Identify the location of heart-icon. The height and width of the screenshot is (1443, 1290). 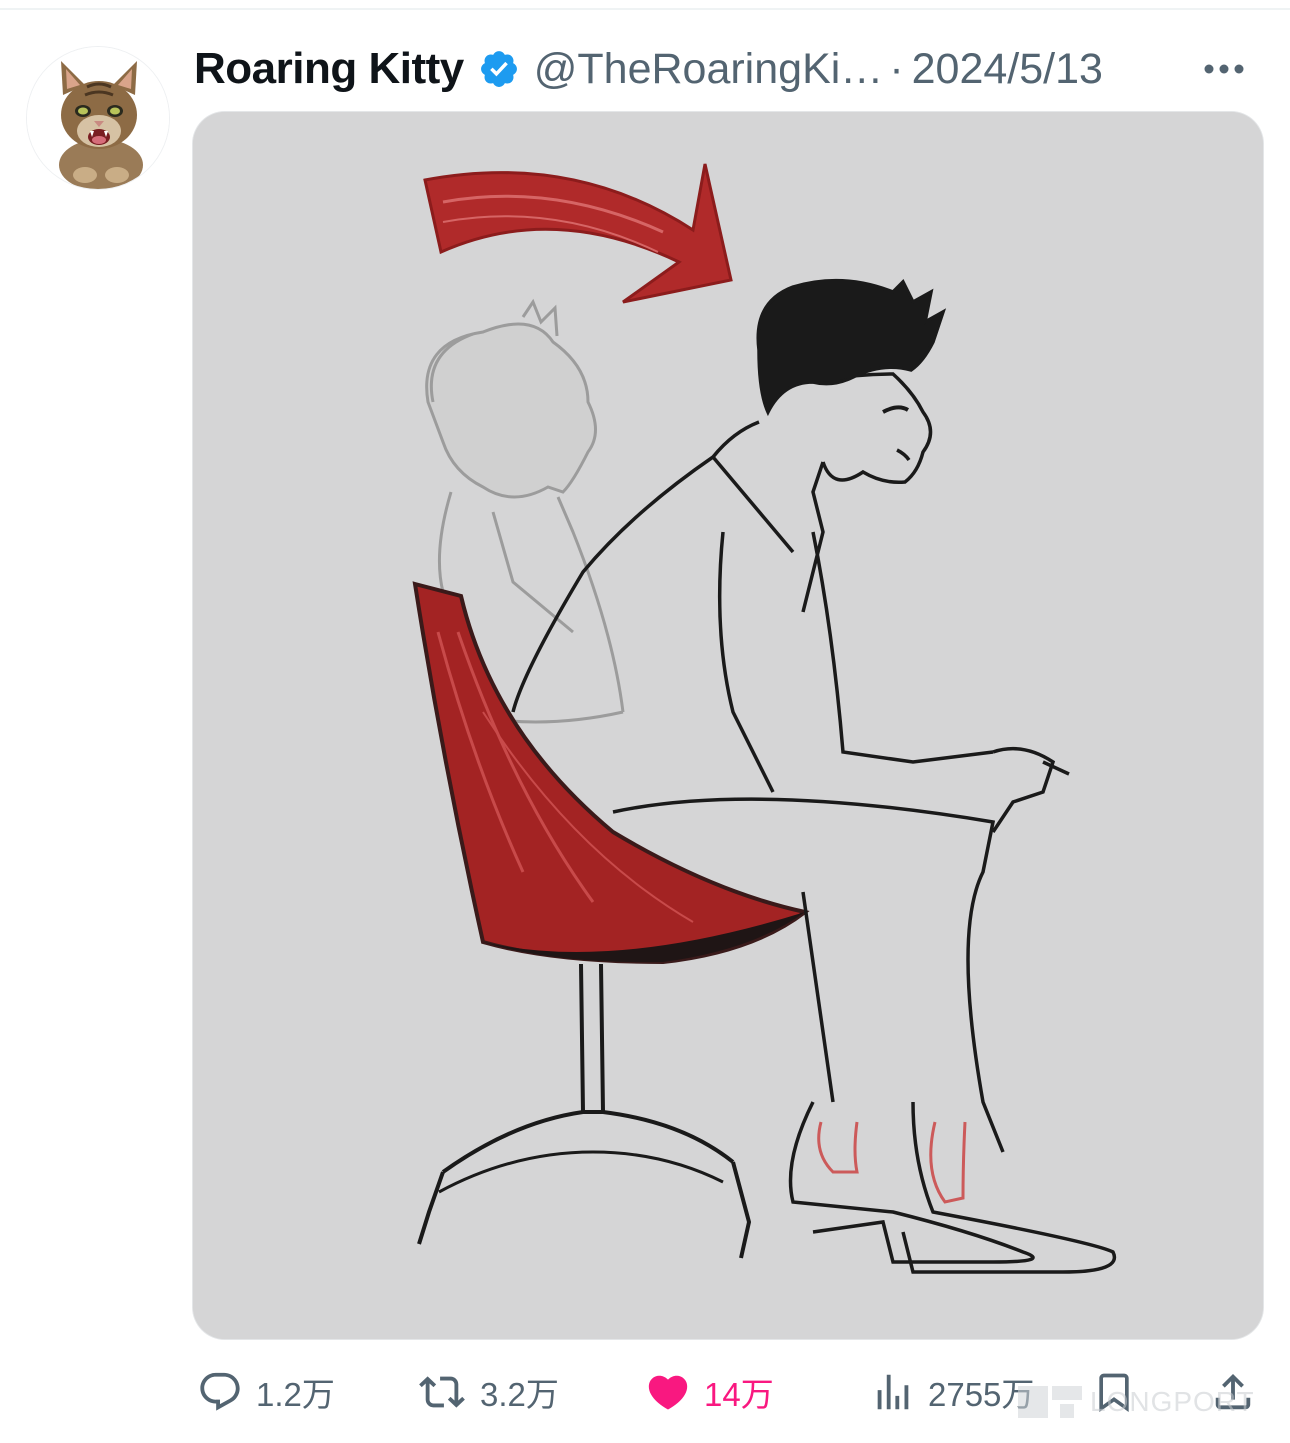
(668, 1392).